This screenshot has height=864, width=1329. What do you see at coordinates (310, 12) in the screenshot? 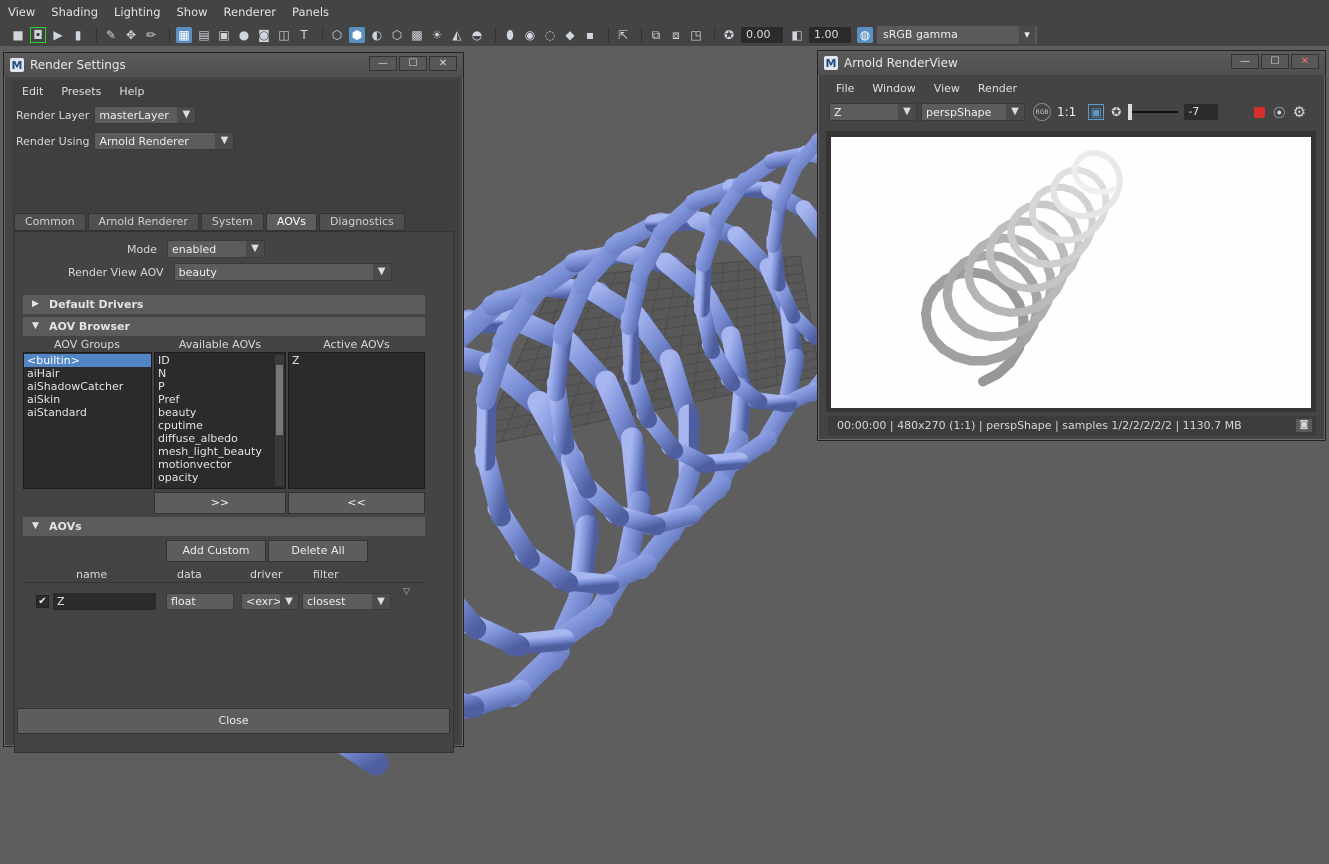
I see `menu-panels: Panels` at bounding box center [310, 12].